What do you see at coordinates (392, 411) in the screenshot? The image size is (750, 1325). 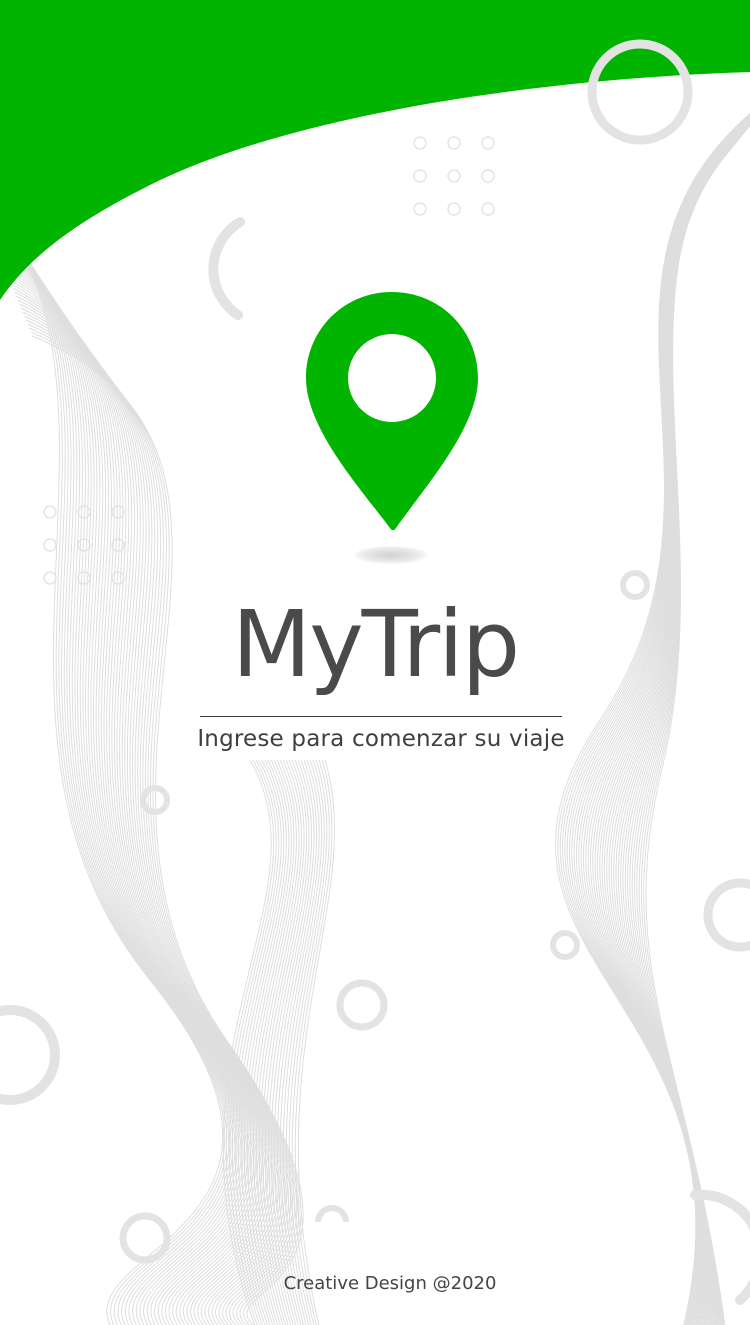 I see `map-pin-icon` at bounding box center [392, 411].